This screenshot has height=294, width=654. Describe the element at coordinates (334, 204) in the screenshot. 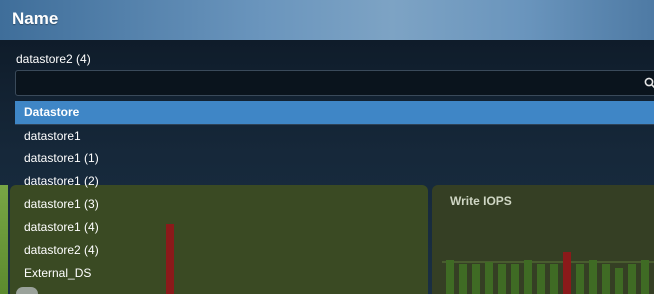

I see `dropdown-option: datastore1 (3)` at that location.